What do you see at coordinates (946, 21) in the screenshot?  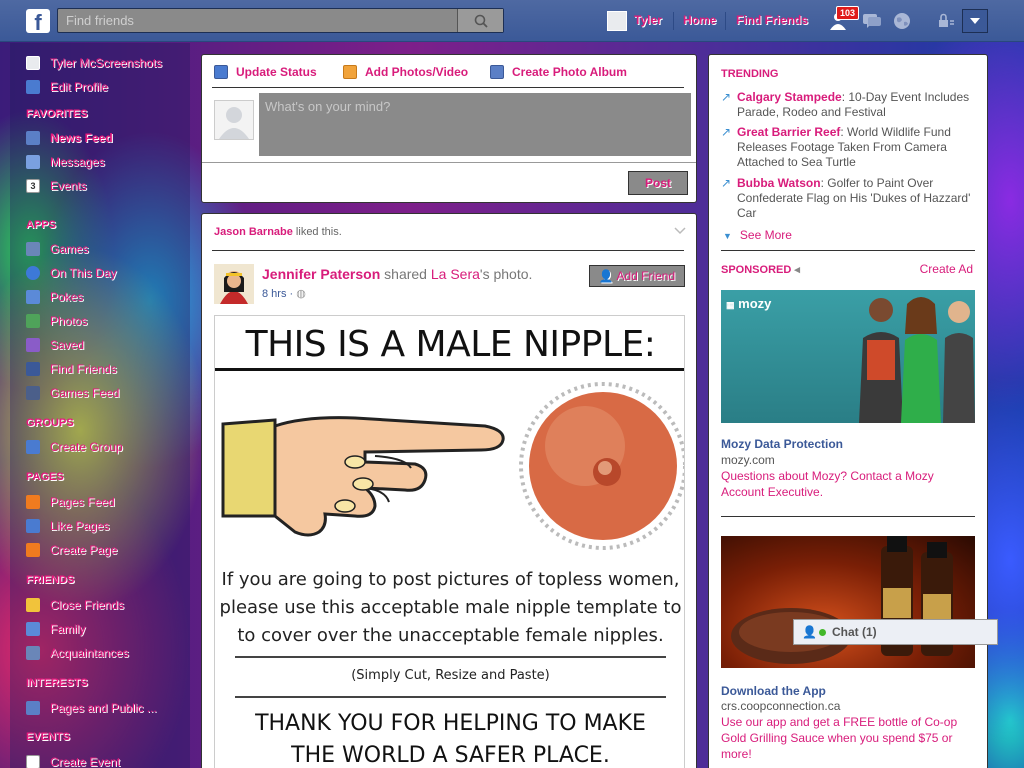 I see `privacy-shortcuts-icon` at bounding box center [946, 21].